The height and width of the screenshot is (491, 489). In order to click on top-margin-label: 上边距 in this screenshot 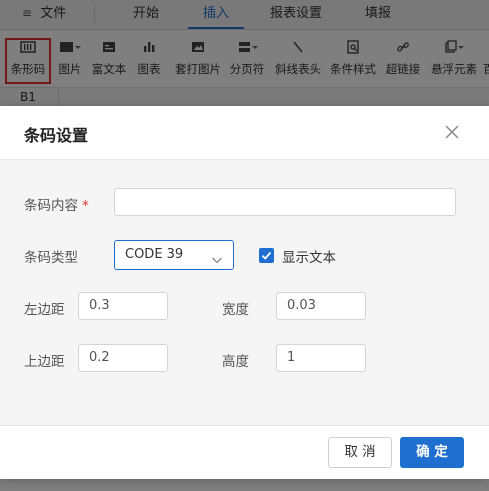, I will do `click(44, 362)`.